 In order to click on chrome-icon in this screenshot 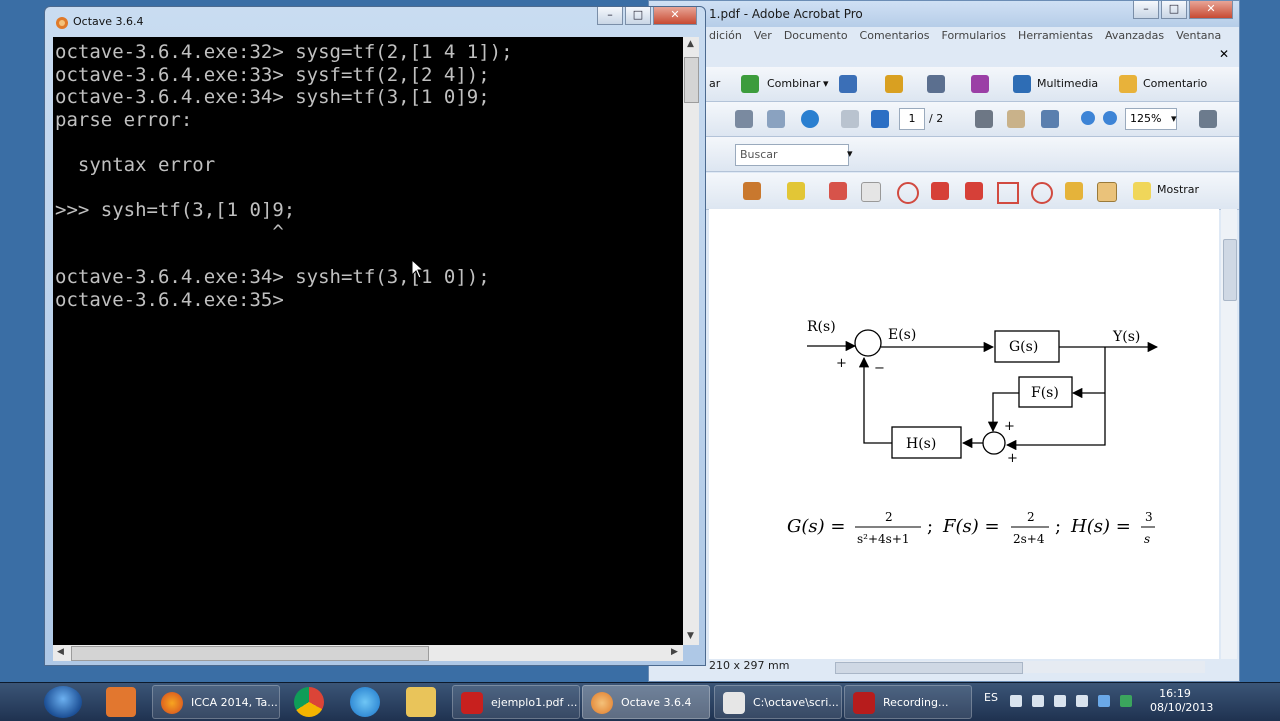, I will do `click(309, 702)`.